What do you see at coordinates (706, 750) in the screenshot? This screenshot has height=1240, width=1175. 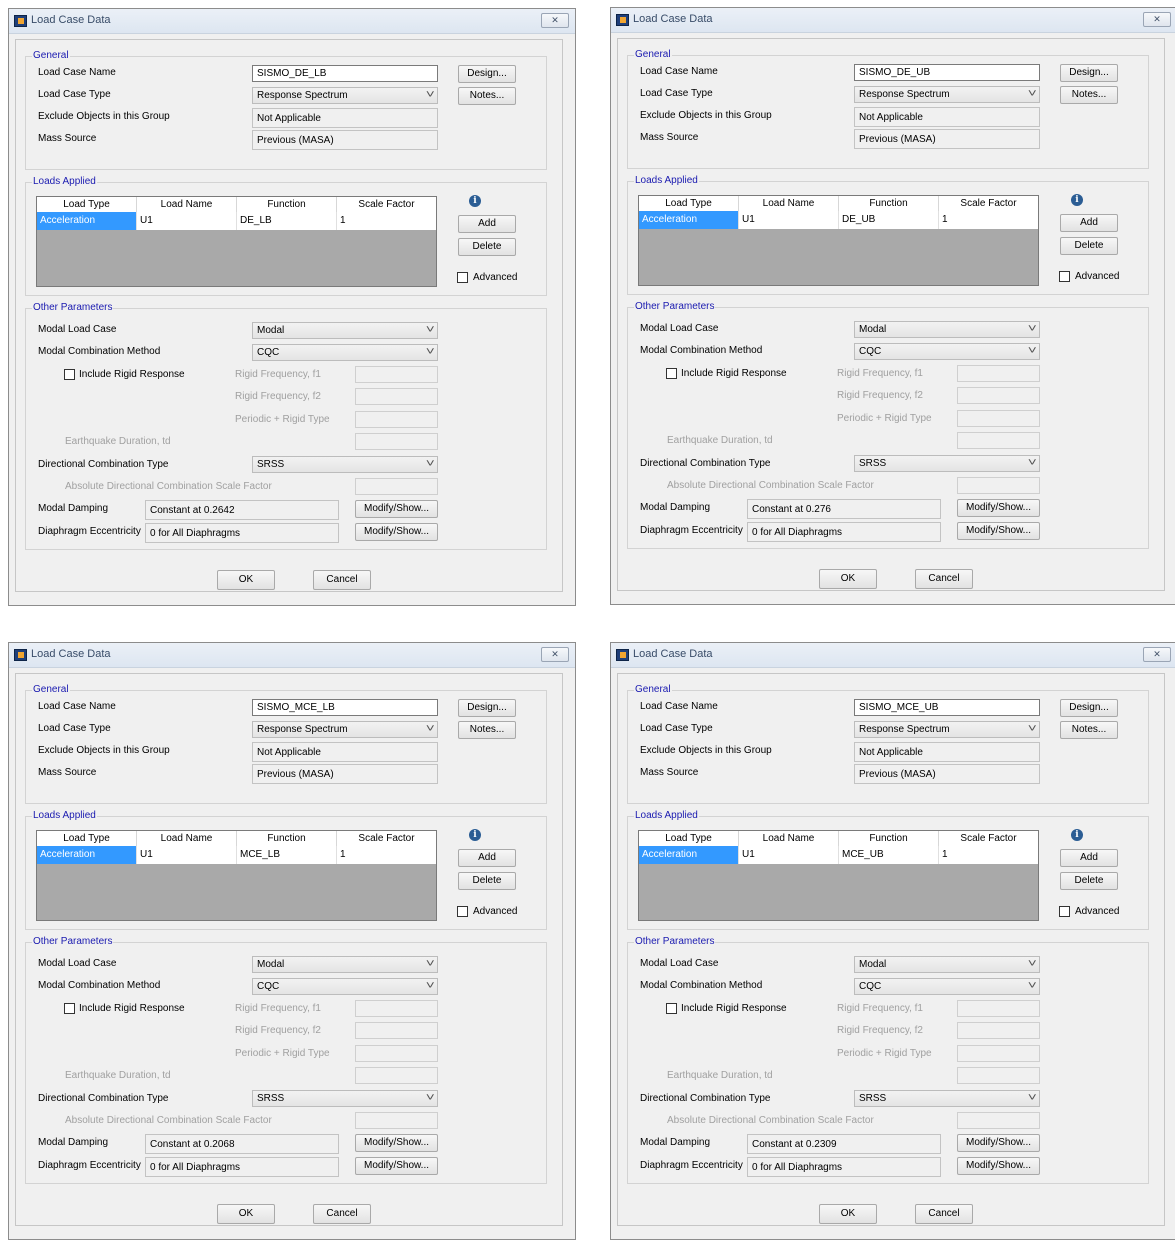 I see `exclude-objects-label: Exclude Objects in this Group` at bounding box center [706, 750].